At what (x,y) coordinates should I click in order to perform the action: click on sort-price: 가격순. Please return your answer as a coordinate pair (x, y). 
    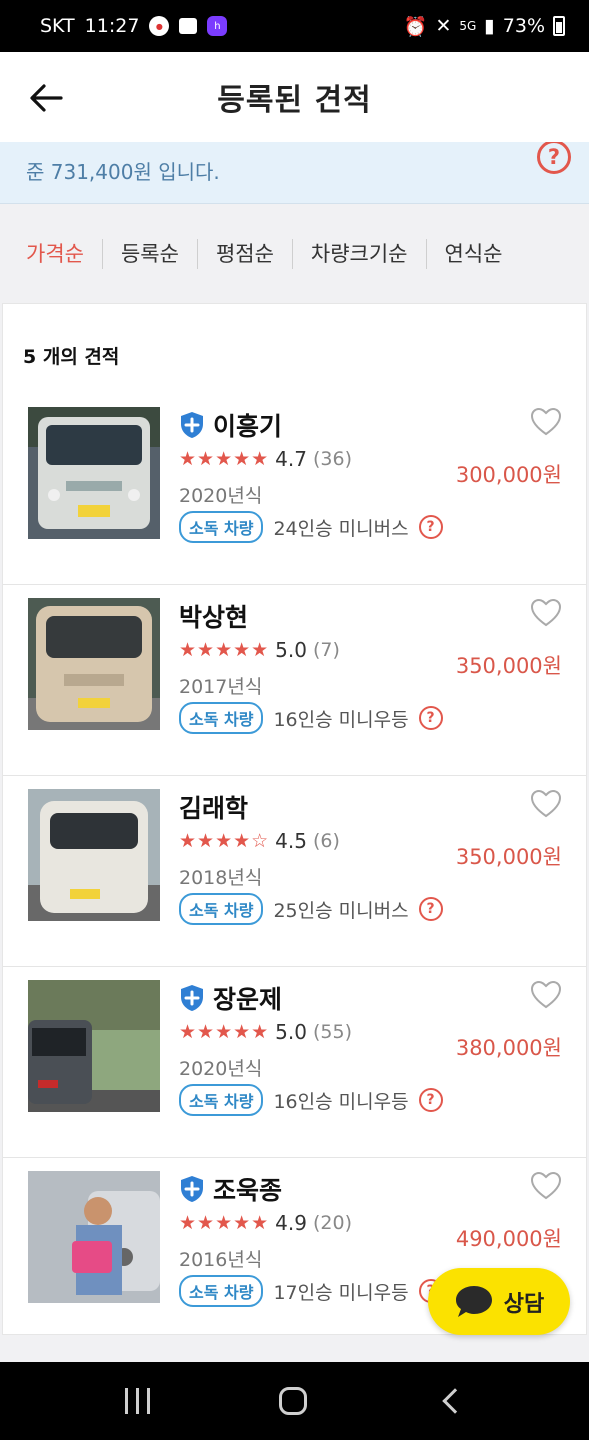
    Looking at the image, I should click on (64, 254).